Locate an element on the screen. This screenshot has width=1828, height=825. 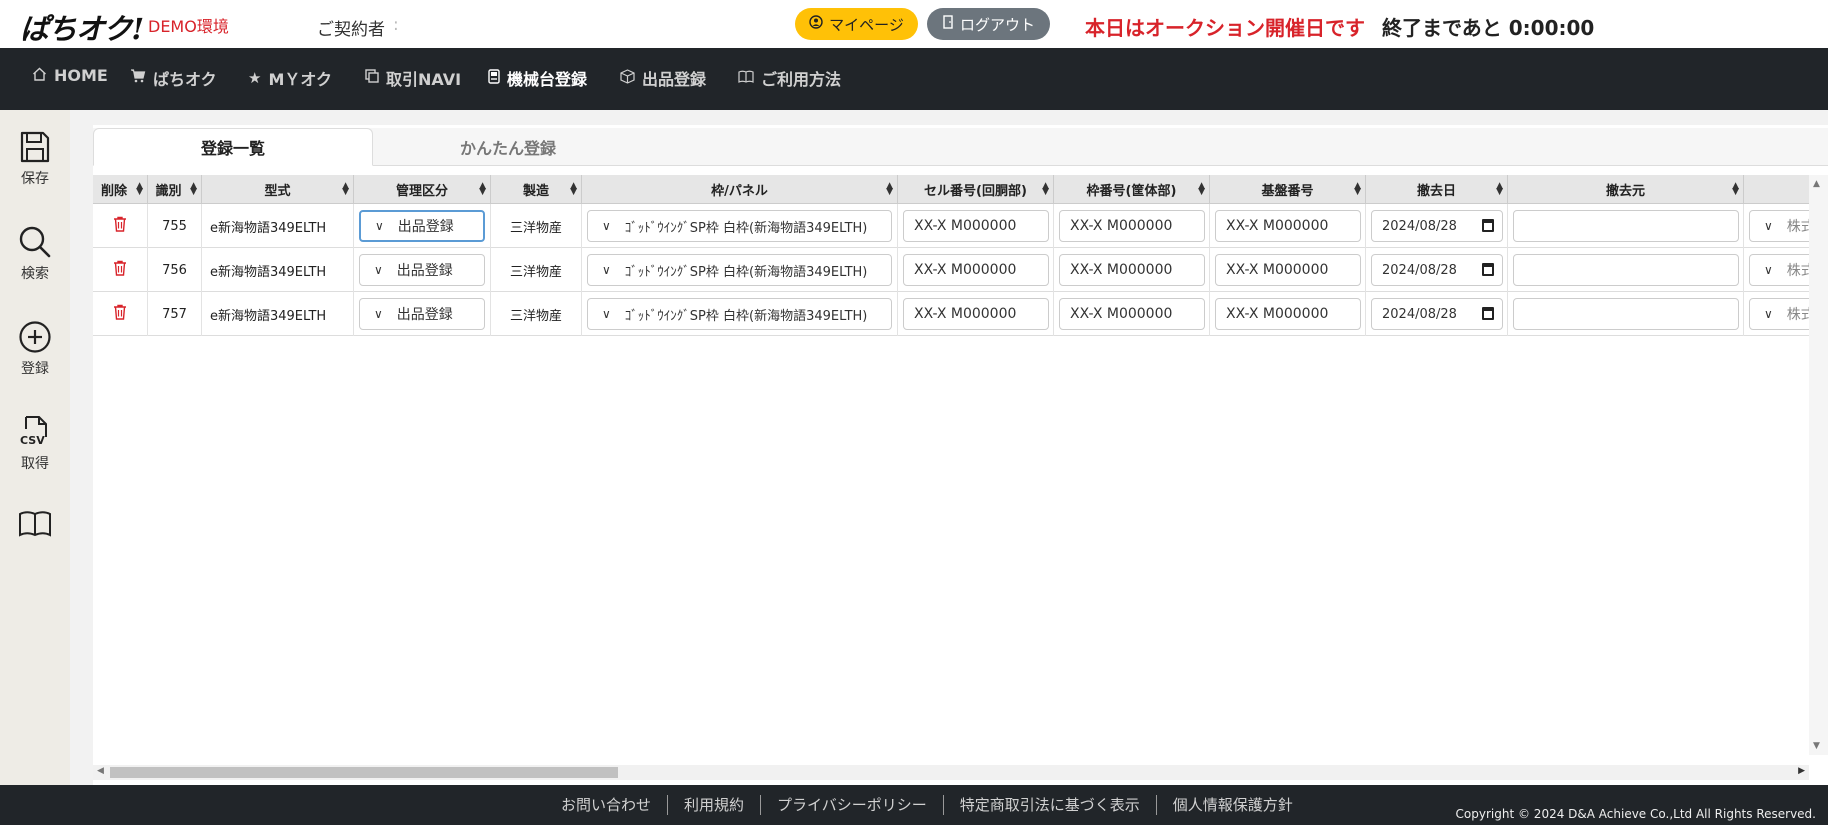
scroll-right-icon: ▶ is located at coordinates (1801, 771).